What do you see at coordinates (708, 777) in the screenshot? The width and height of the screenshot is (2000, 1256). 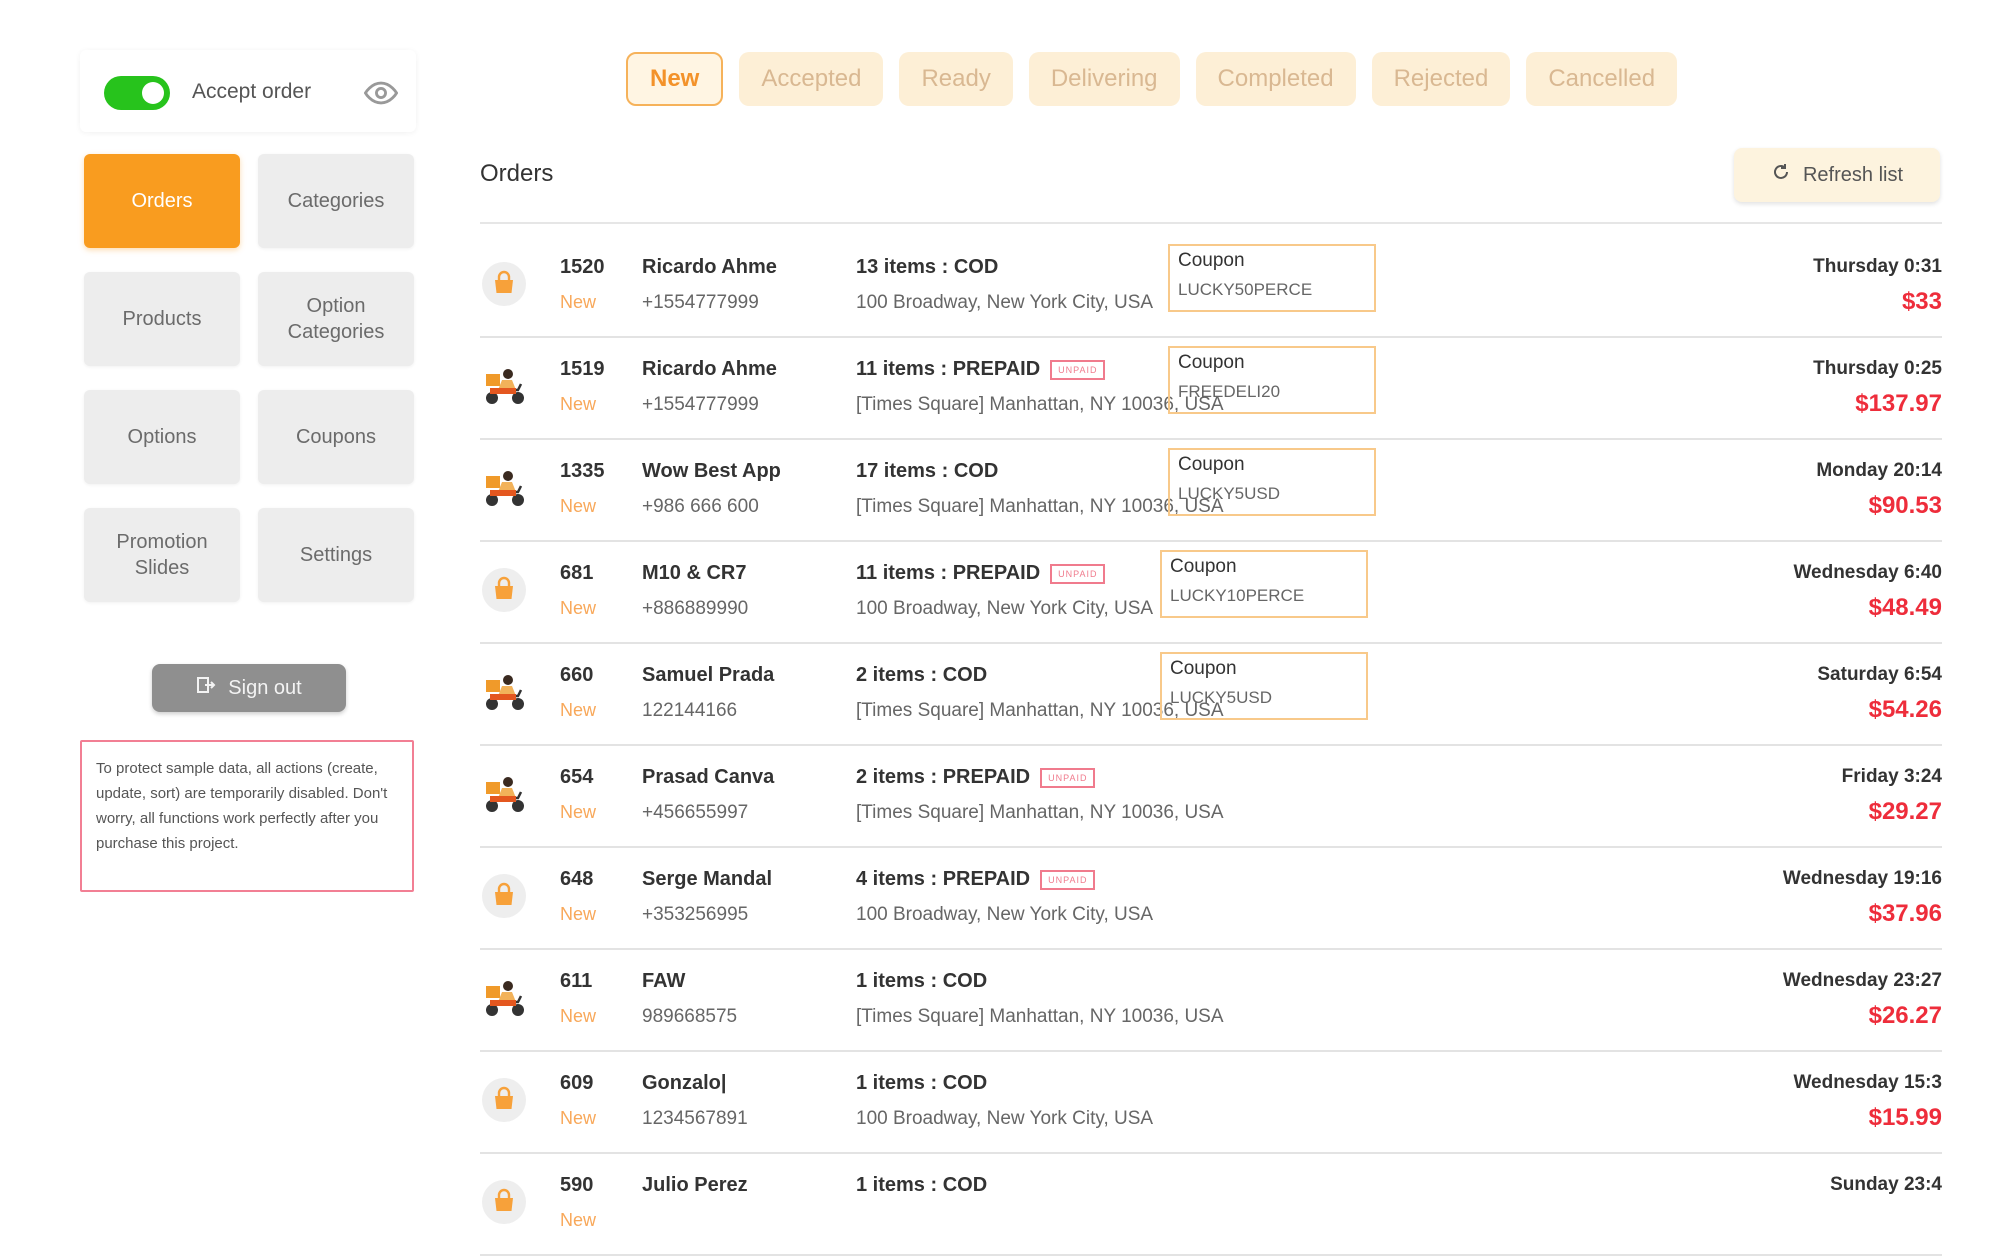 I see `customer-name: Prasad Canva` at bounding box center [708, 777].